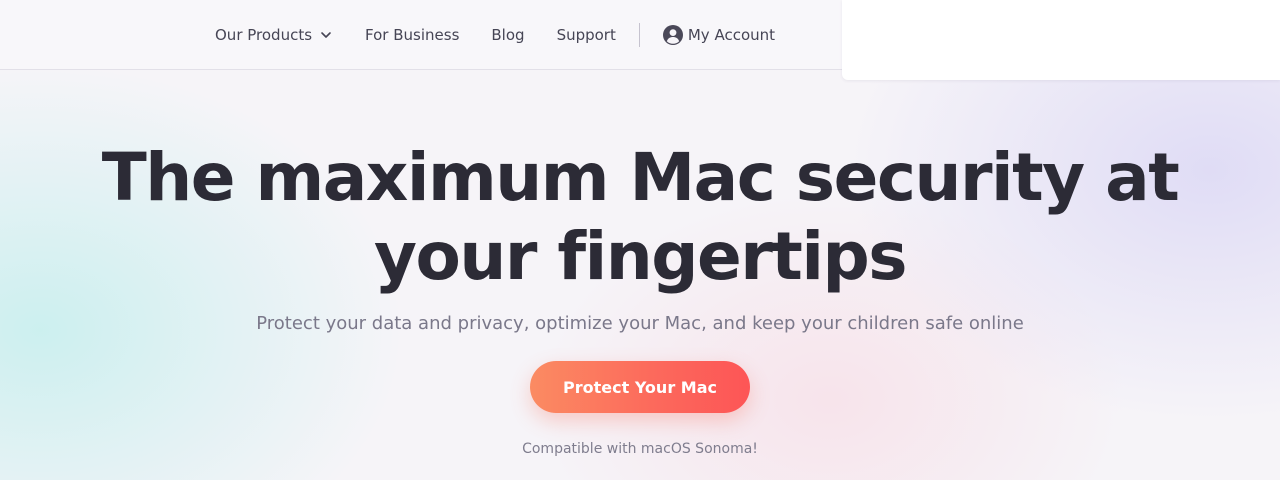 The width and height of the screenshot is (1280, 480). I want to click on nav-for-business: For Business, so click(412, 35).